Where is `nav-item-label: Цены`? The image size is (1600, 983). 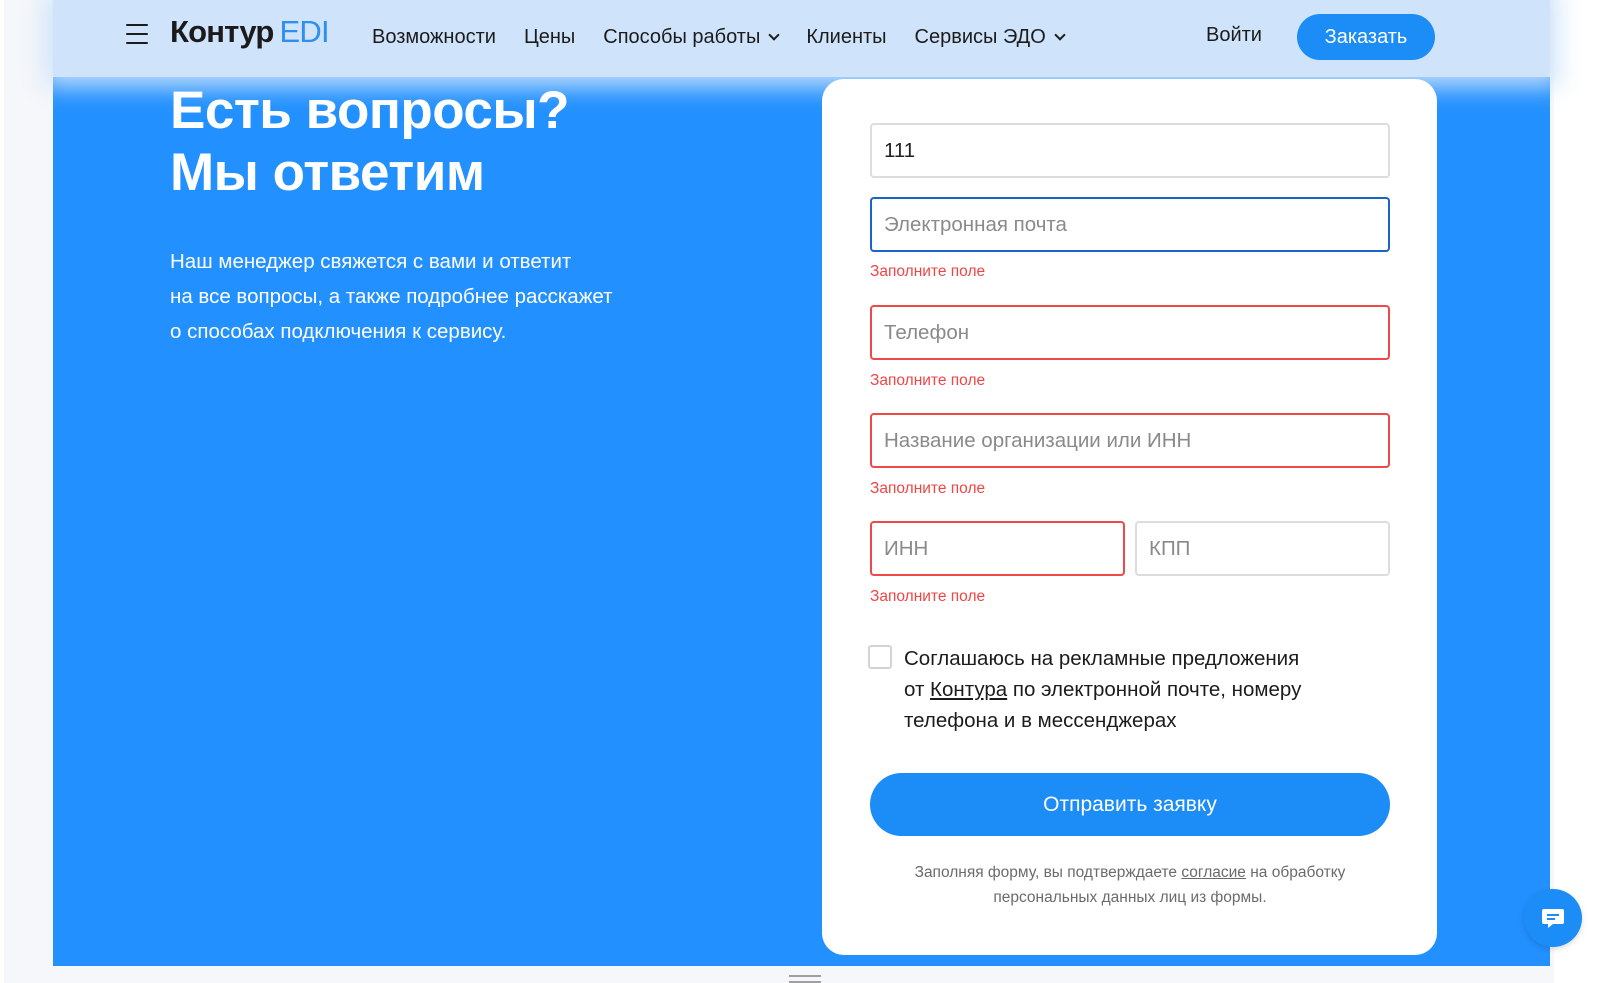 nav-item-label: Цены is located at coordinates (549, 36).